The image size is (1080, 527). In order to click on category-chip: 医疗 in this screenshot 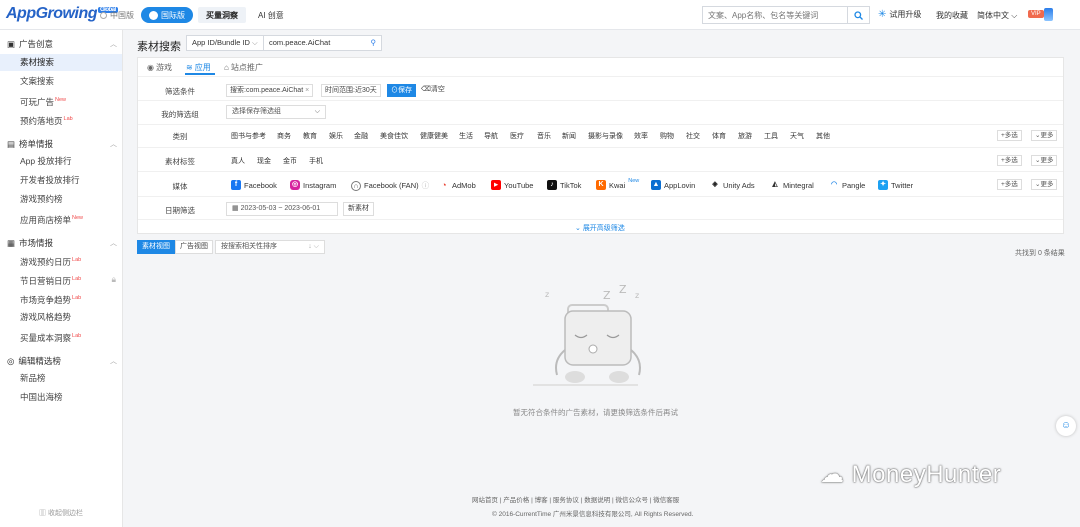, I will do `click(517, 136)`.